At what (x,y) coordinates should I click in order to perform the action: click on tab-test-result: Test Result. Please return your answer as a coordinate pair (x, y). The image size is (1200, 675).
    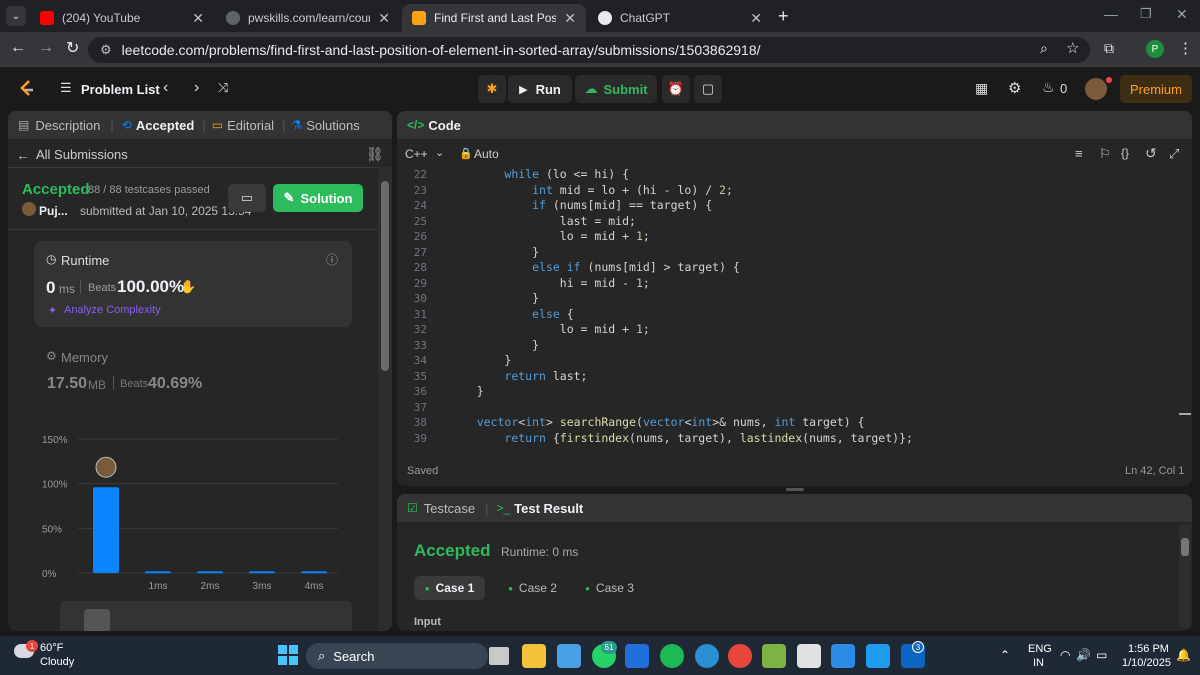
    Looking at the image, I should click on (548, 508).